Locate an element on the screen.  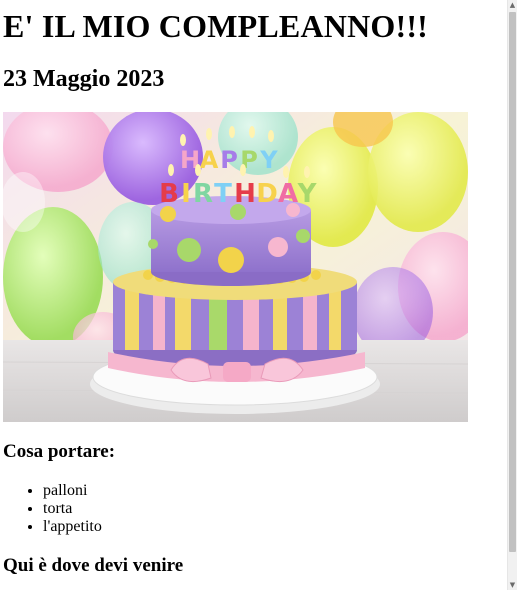
scroll-thumb is located at coordinates (512, 282).